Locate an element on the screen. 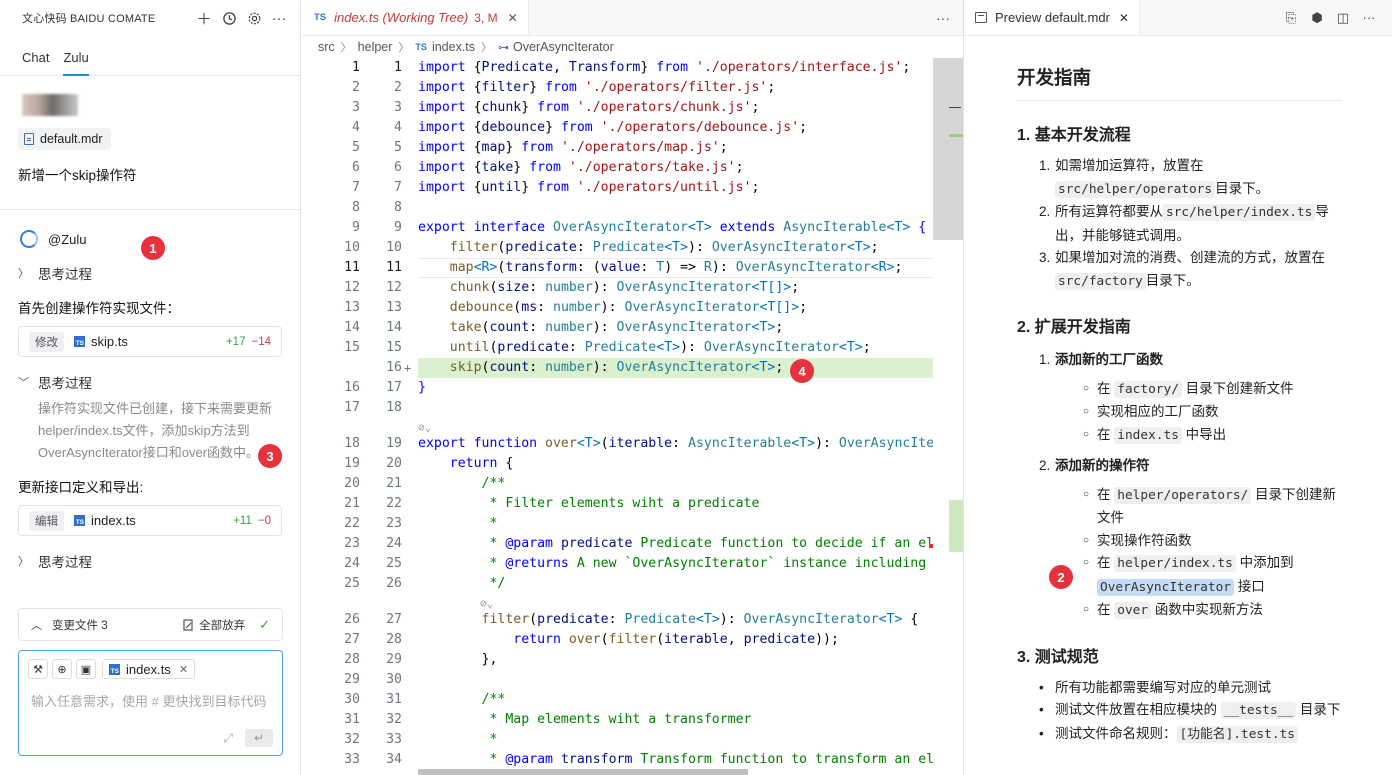 This screenshot has height=775, width=1392. file-edit-card-index: 编辑 TS index.ts +11 −0 is located at coordinates (150, 520).